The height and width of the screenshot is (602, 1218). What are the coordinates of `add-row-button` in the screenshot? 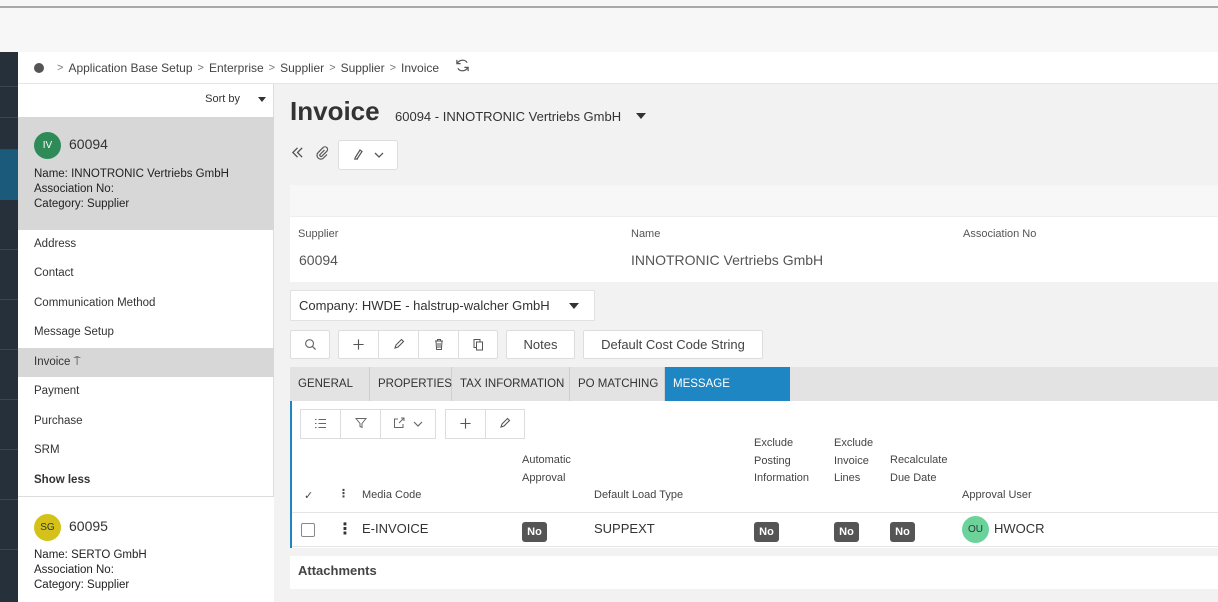 It's located at (465, 424).